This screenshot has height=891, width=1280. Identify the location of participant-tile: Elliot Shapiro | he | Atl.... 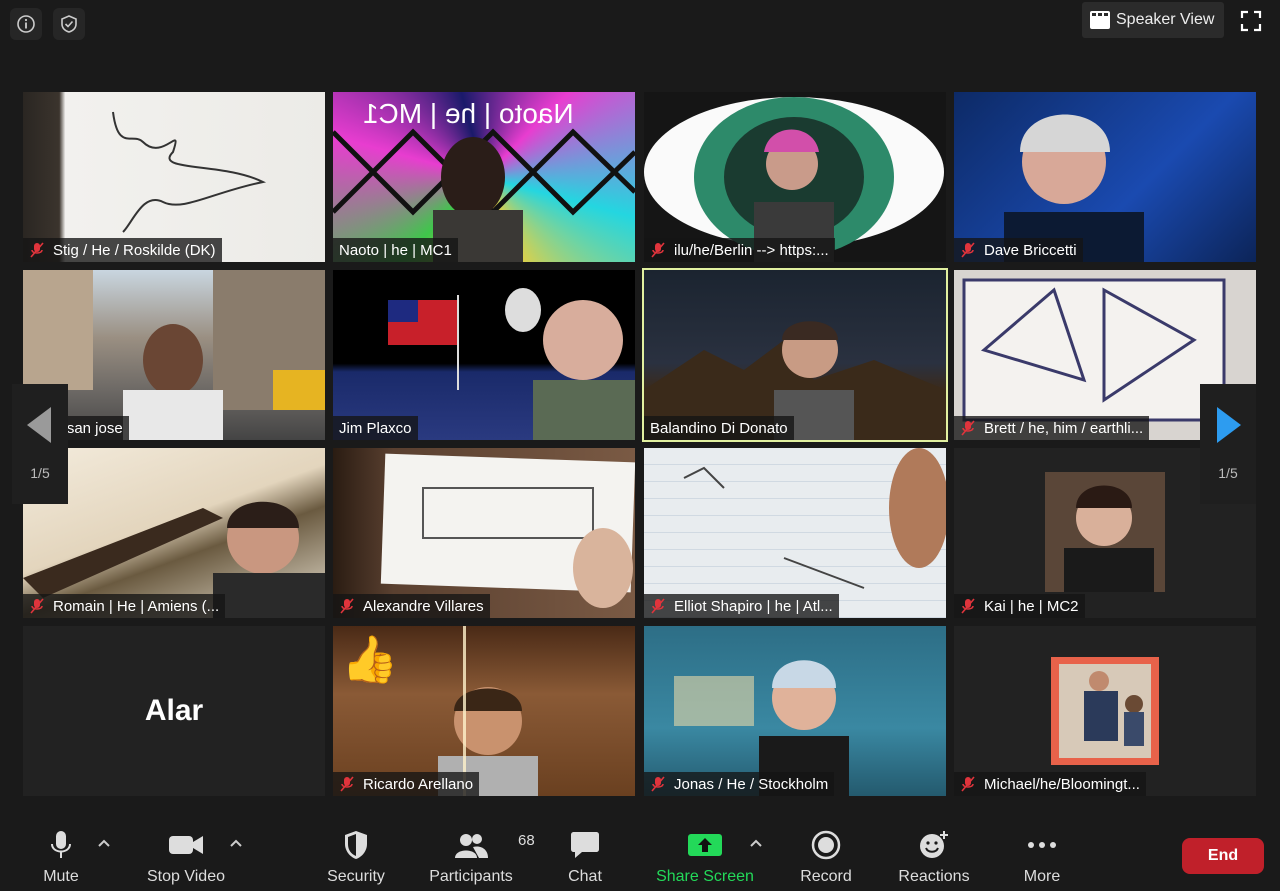
(795, 533).